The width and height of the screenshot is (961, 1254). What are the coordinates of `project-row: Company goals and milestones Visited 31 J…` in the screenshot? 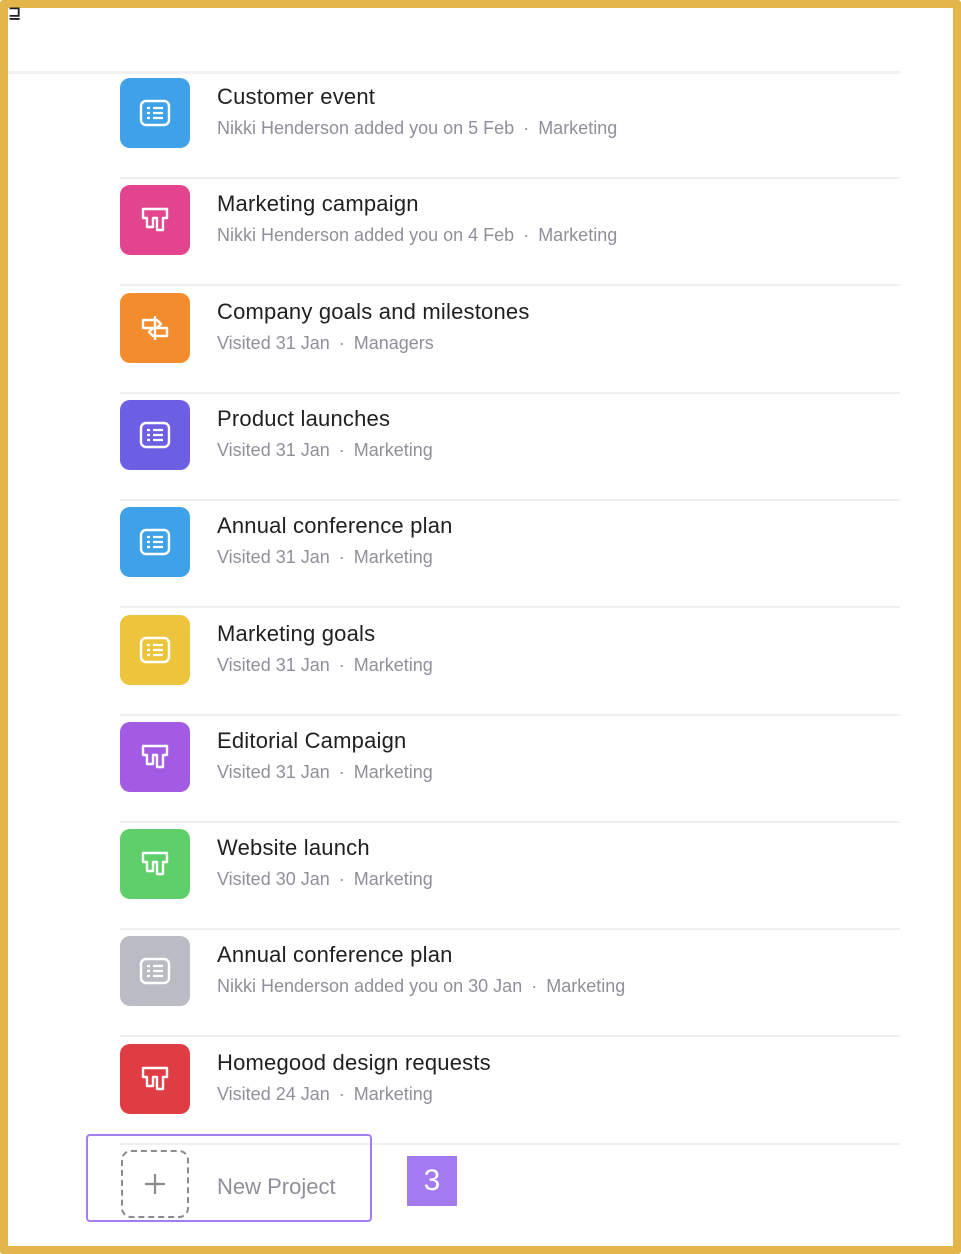 It's located at (510, 340).